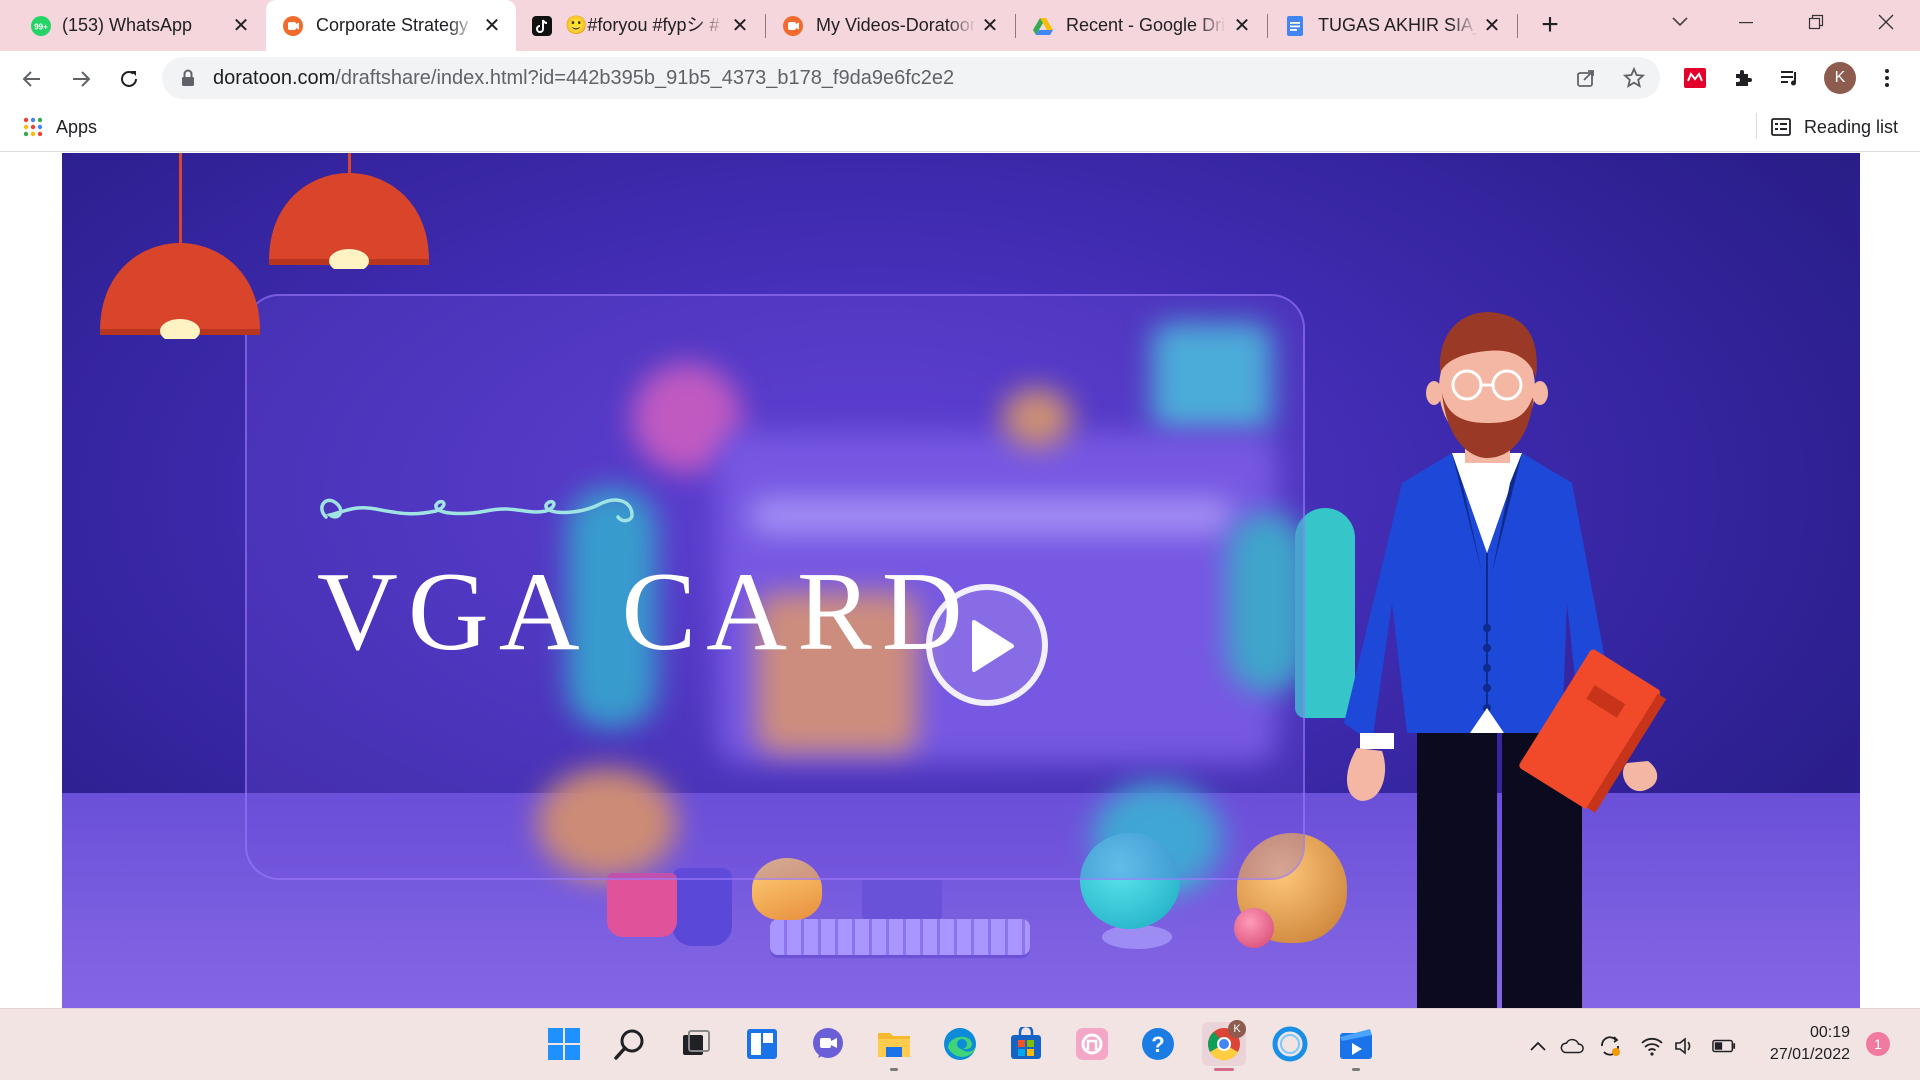 Image resolution: width=1920 pixels, height=1080 pixels. I want to click on wifi-icon, so click(1652, 1046).